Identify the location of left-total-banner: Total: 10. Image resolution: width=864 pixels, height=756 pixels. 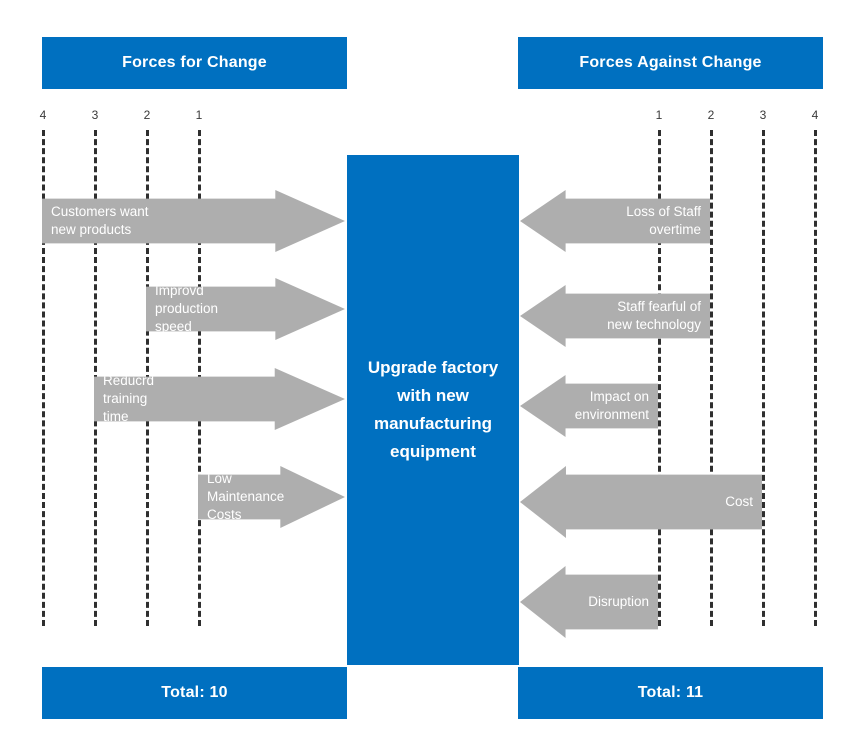
(194, 693).